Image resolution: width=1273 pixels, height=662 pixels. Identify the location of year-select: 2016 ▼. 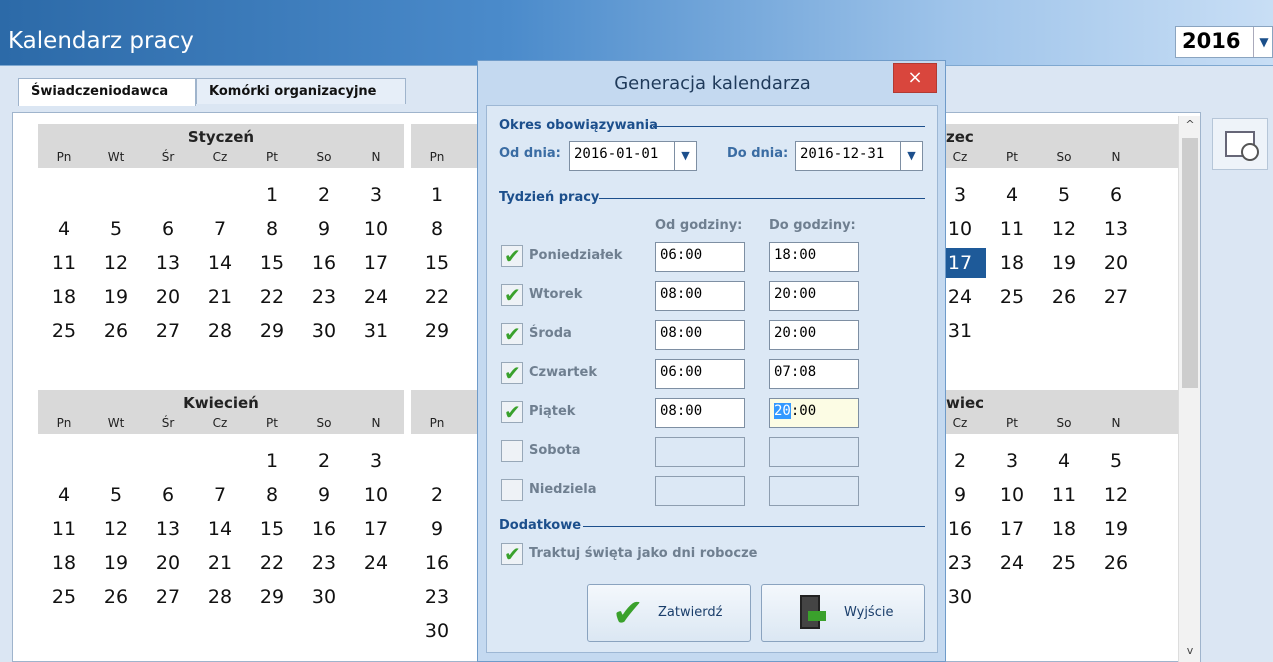
(1224, 42).